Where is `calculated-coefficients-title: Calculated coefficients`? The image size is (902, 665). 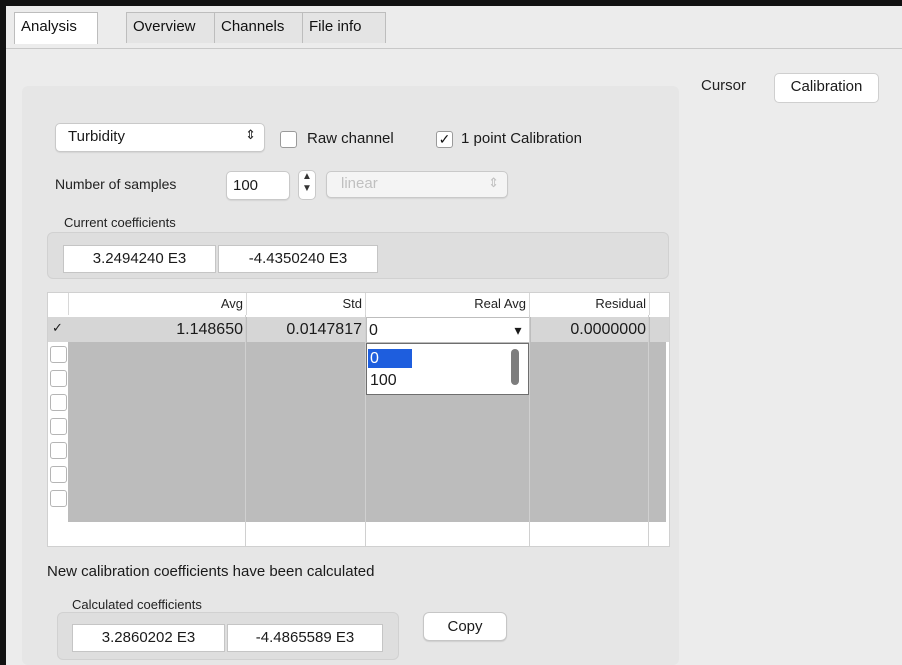
calculated-coefficients-title: Calculated coefficients is located at coordinates (137, 604).